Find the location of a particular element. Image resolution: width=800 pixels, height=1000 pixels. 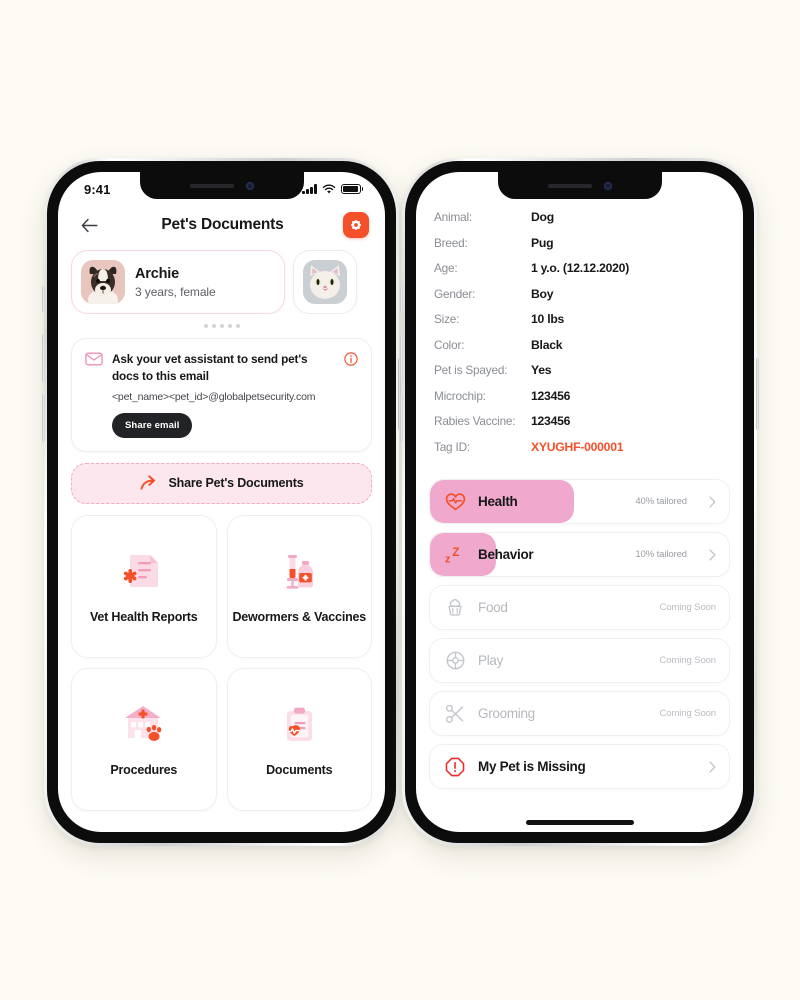

notch is located at coordinates (221, 185).